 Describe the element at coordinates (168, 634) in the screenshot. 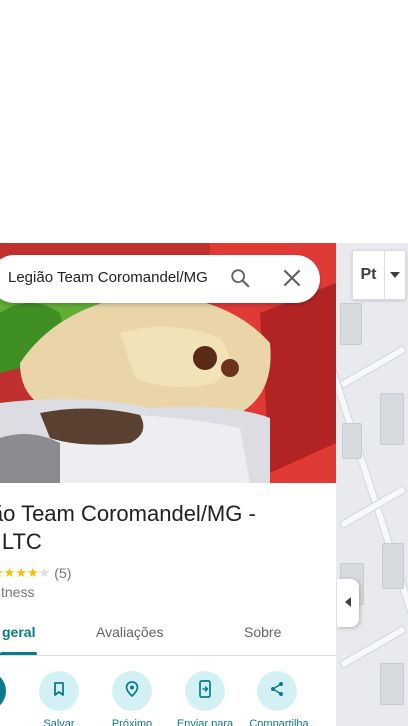

I see `place-tabs: geral Avaliações Sobre` at that location.